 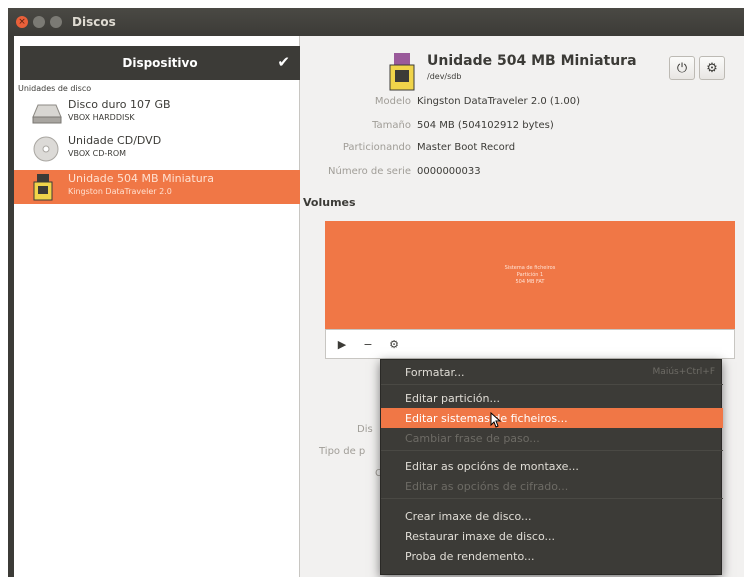 I want to click on power-icon: ⏻, so click(x=682, y=68).